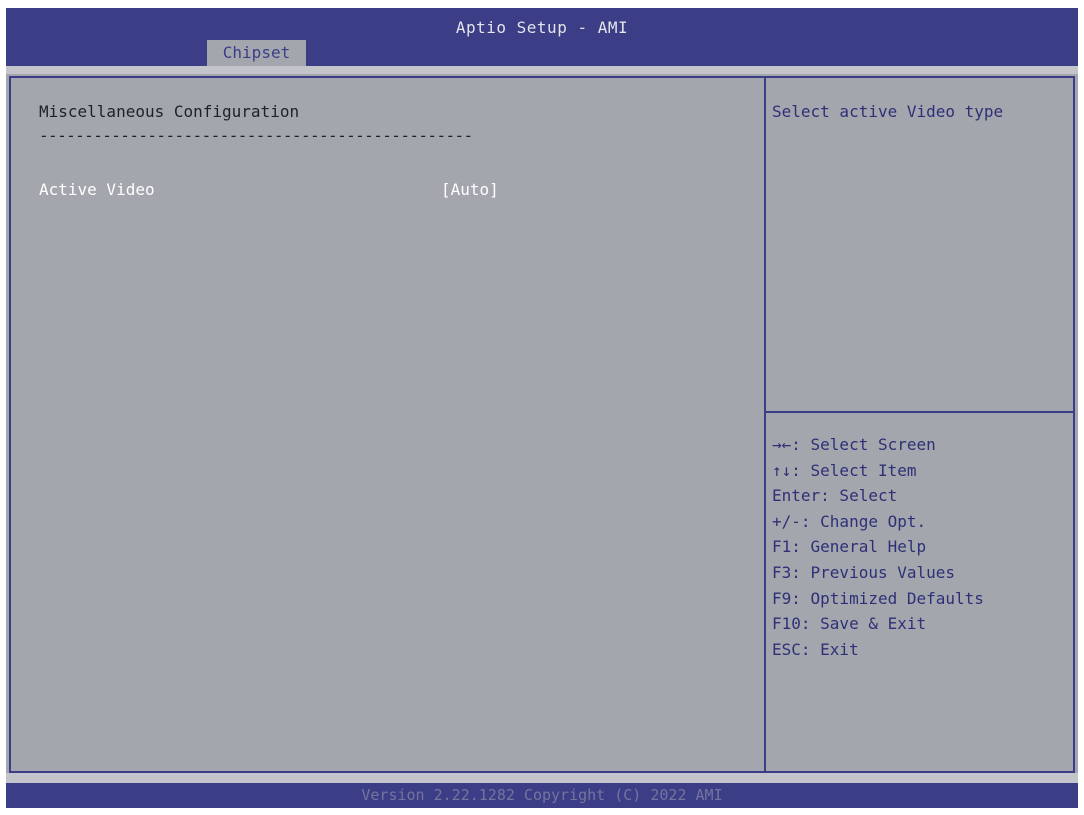 The height and width of the screenshot is (815, 1084). Describe the element at coordinates (542, 27) in the screenshot. I see `app-title: Aptio Setup - AMI` at that location.